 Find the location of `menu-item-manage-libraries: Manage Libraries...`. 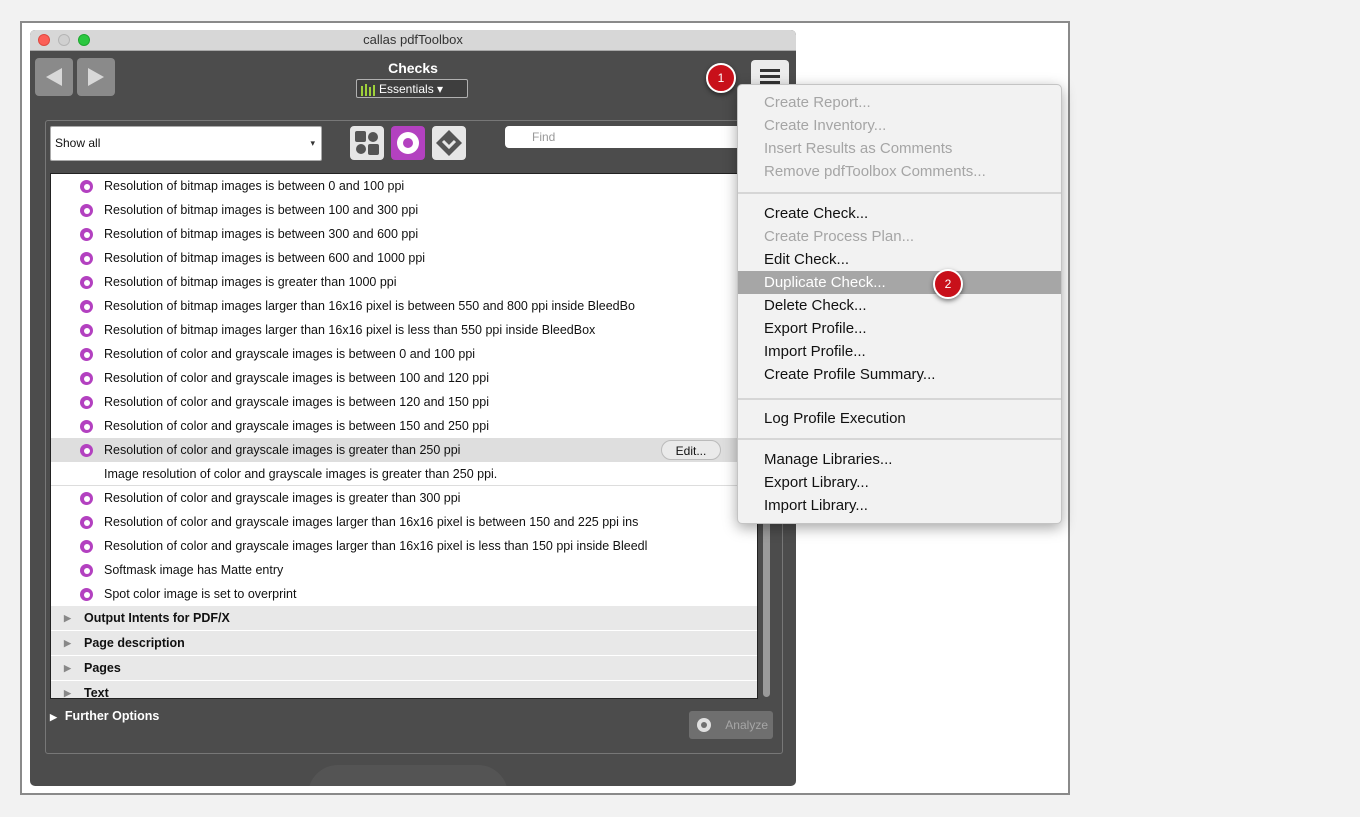

menu-item-manage-libraries: Manage Libraries... is located at coordinates (899, 459).